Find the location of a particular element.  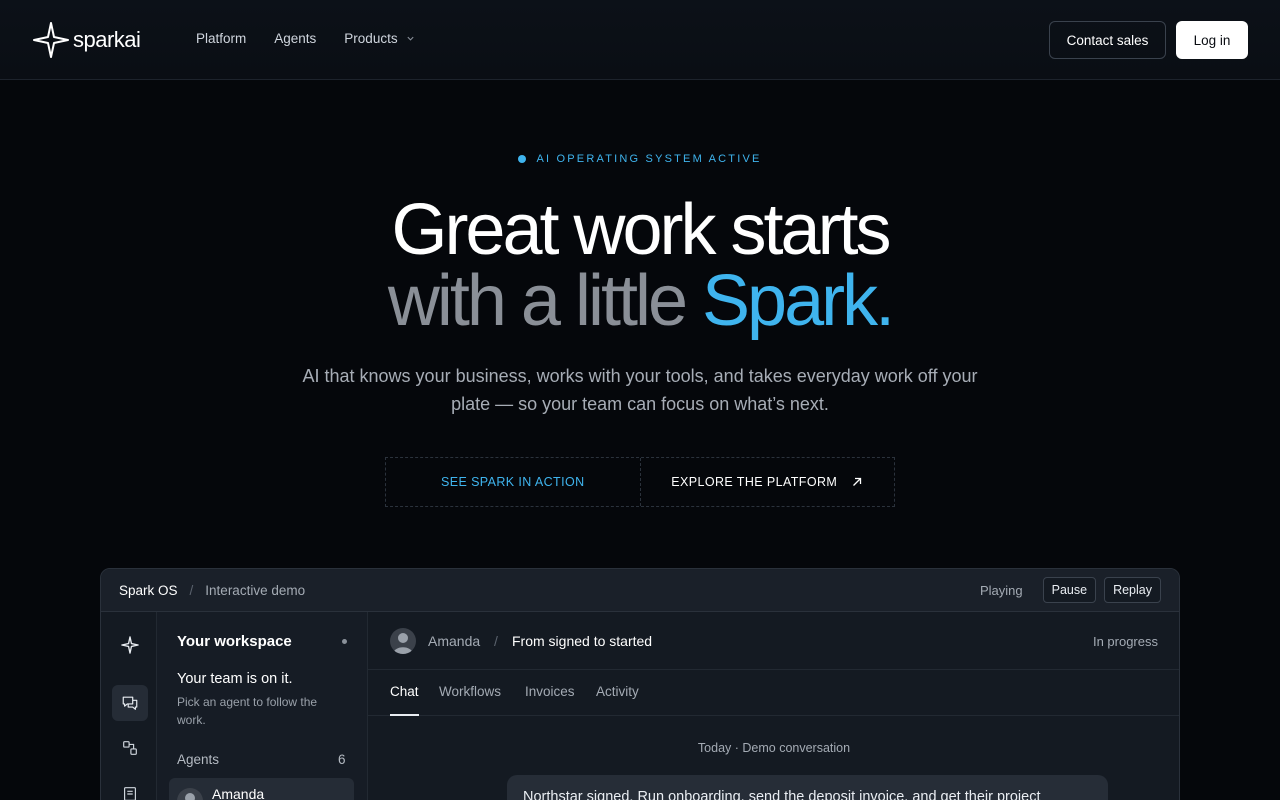

brand-logo: sparkai is located at coordinates (87, 40).